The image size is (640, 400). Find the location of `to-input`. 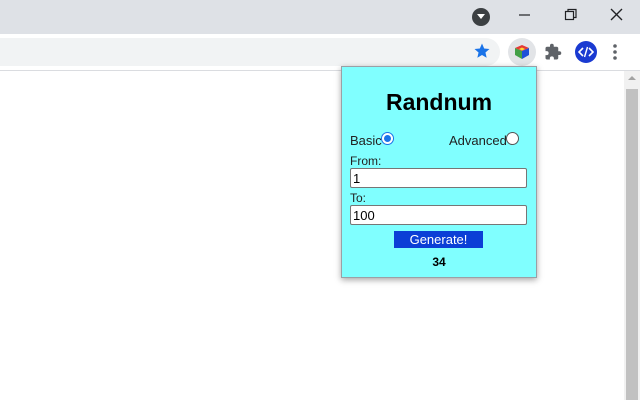

to-input is located at coordinates (438, 215).